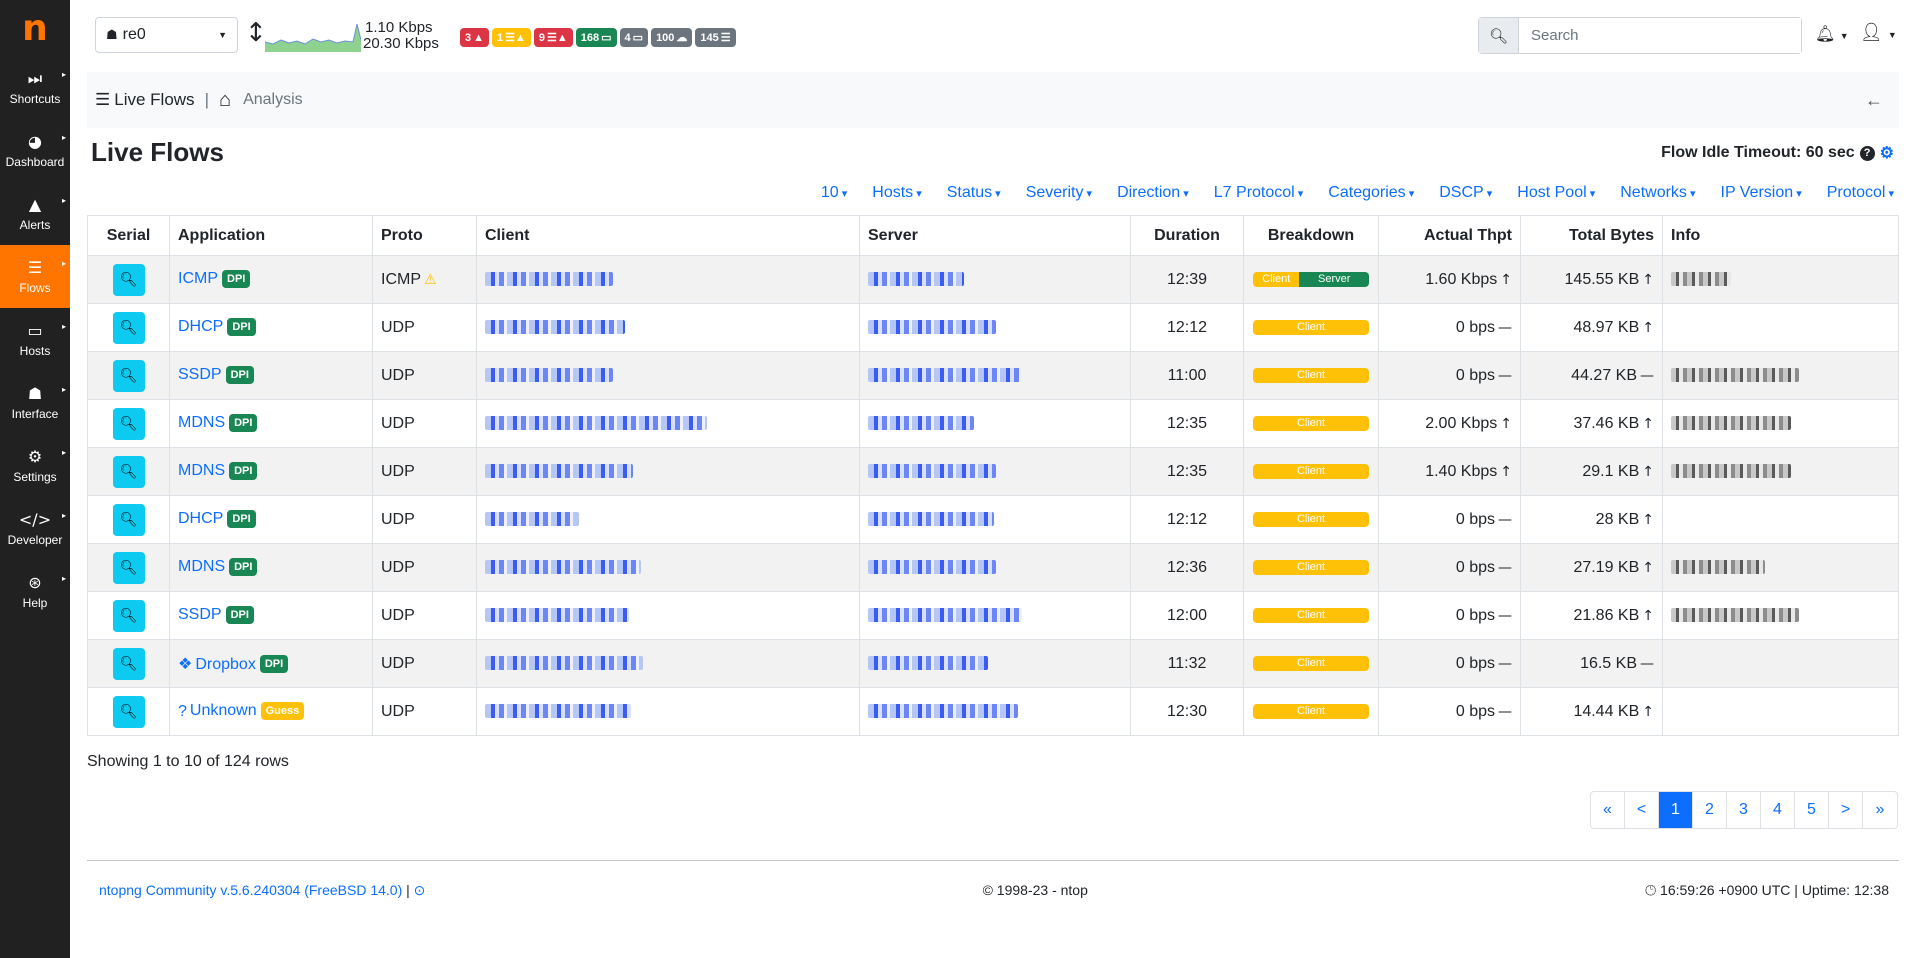  What do you see at coordinates (1059, 193) in the screenshot?
I see `filter-dropdown: Severity` at bounding box center [1059, 193].